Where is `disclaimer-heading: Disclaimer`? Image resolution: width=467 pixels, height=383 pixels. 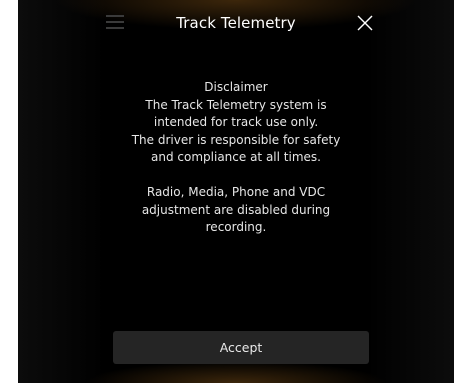
disclaimer-heading: Disclaimer is located at coordinates (236, 87).